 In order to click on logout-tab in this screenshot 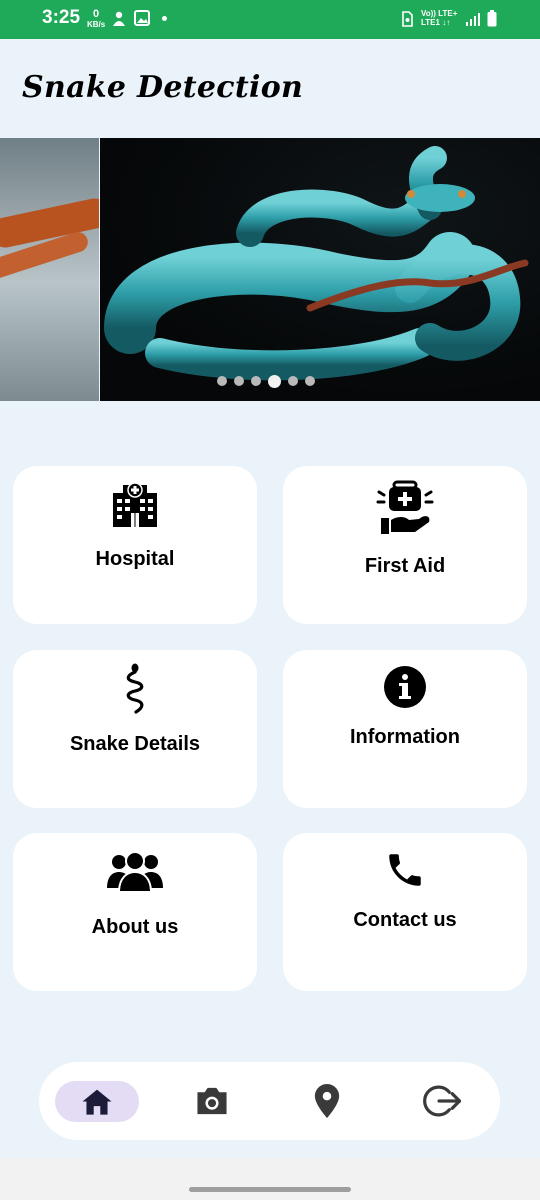, I will do `click(442, 1101)`.